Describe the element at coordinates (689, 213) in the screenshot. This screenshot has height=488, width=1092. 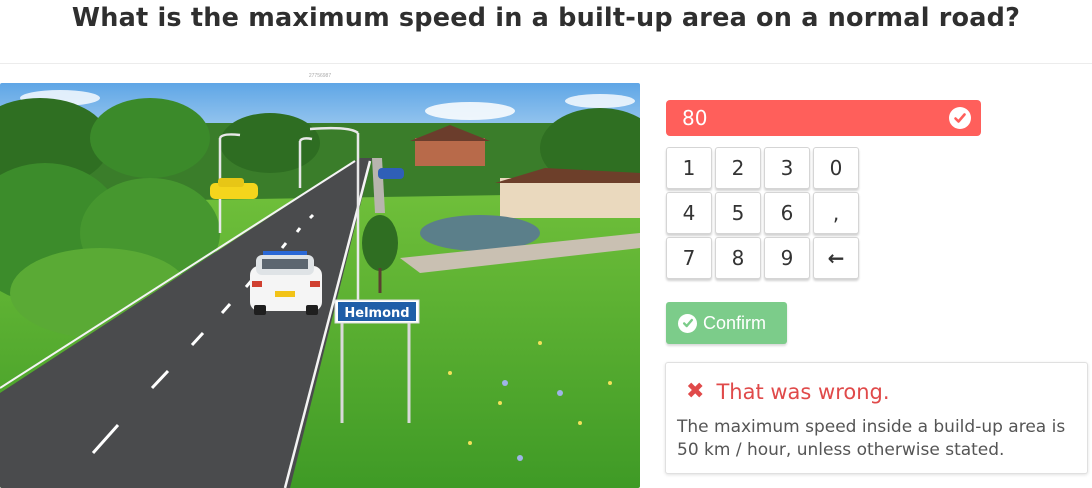
I see `key-4: 4` at that location.